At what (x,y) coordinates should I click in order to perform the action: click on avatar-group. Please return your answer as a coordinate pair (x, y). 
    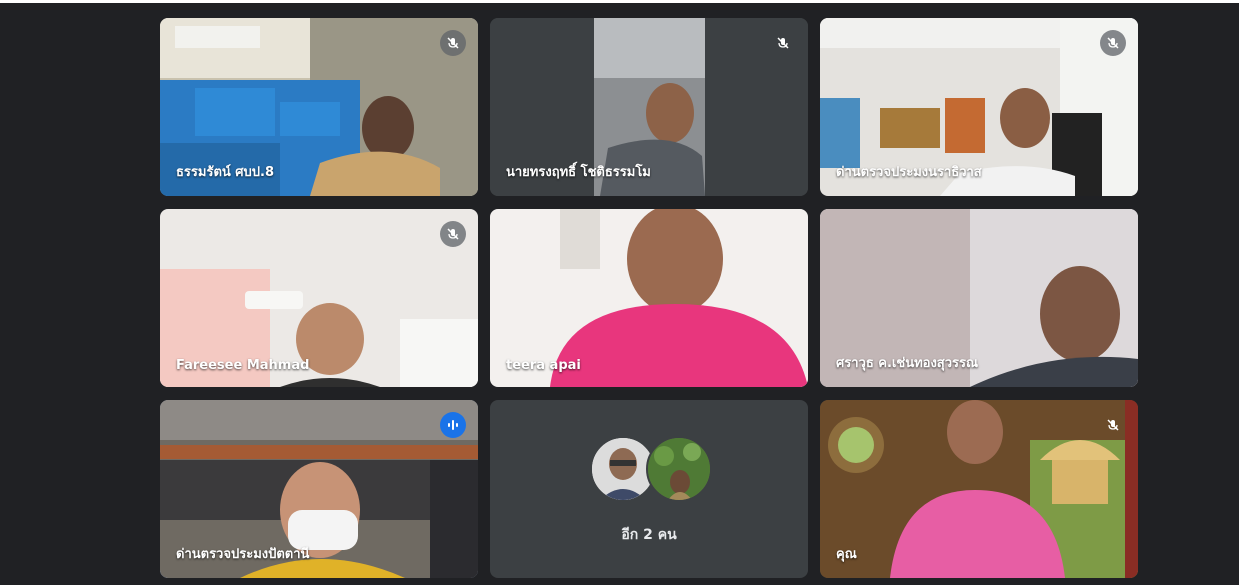
    Looking at the image, I should click on (651, 469).